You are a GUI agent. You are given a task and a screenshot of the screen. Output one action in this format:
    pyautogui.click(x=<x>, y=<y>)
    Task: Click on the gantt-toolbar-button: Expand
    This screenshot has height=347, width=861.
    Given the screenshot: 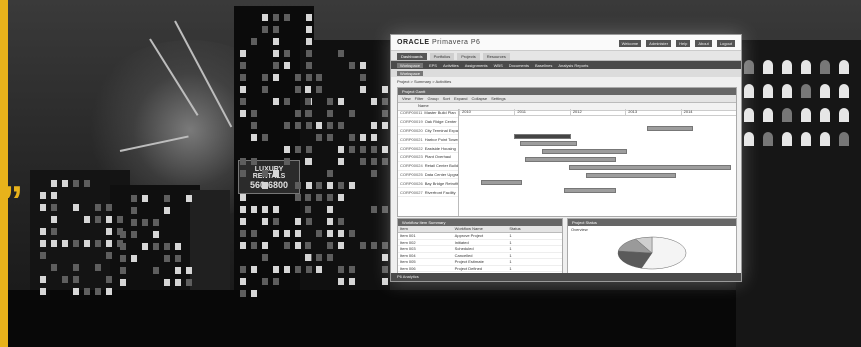 What is the action you would take?
    pyautogui.click(x=461, y=98)
    